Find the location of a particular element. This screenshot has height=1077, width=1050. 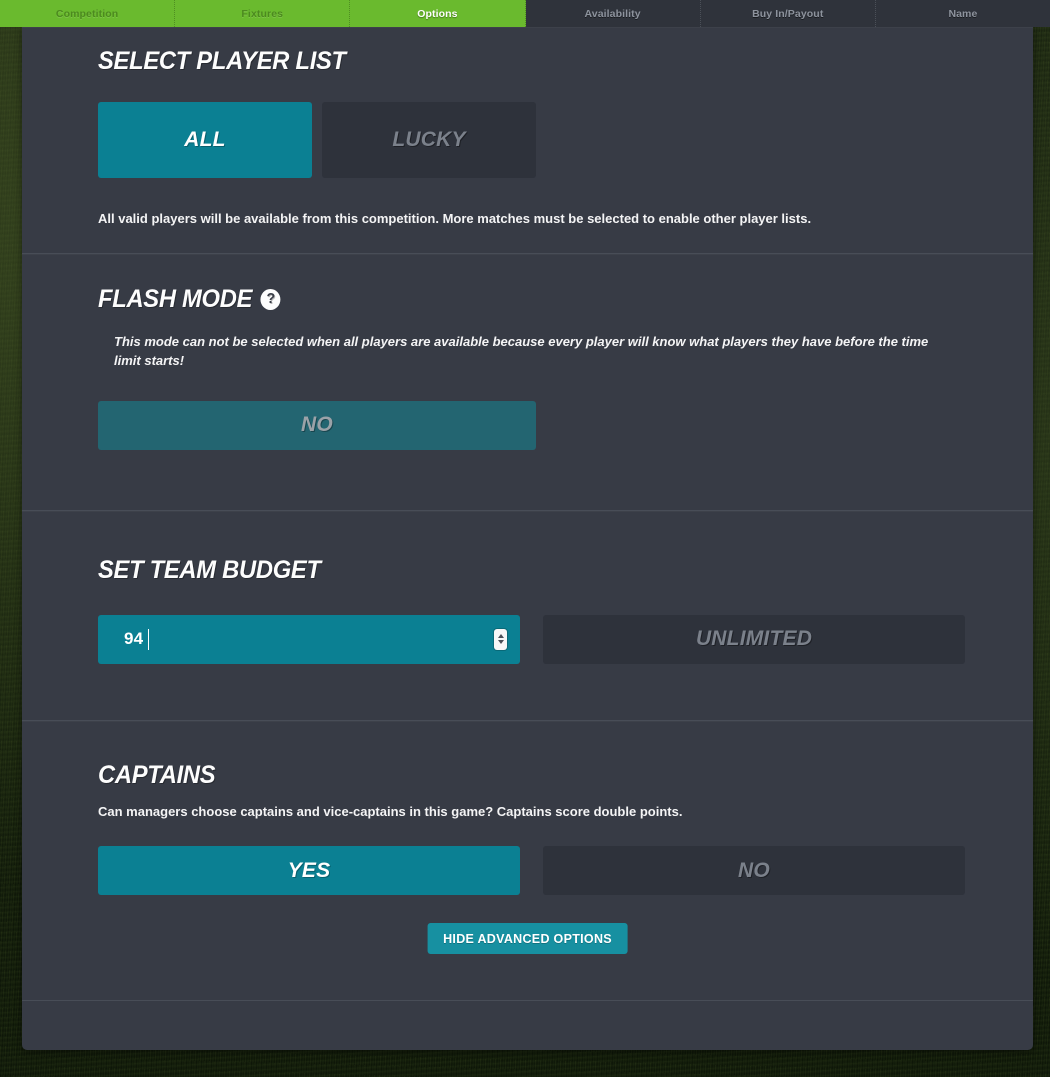

player-list-option-all: All is located at coordinates (205, 140).